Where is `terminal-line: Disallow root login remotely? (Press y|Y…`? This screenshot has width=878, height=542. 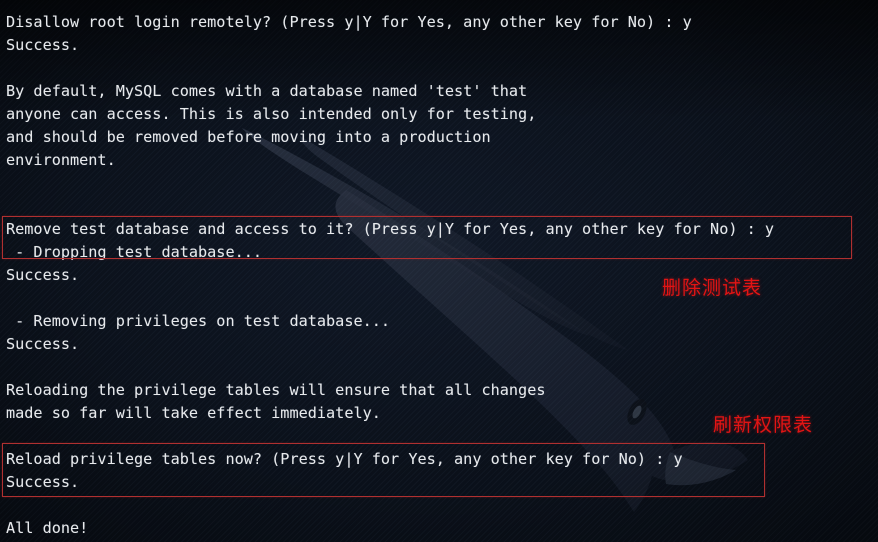
terminal-line: Disallow root login remotely? (Press y|Y… is located at coordinates (349, 22).